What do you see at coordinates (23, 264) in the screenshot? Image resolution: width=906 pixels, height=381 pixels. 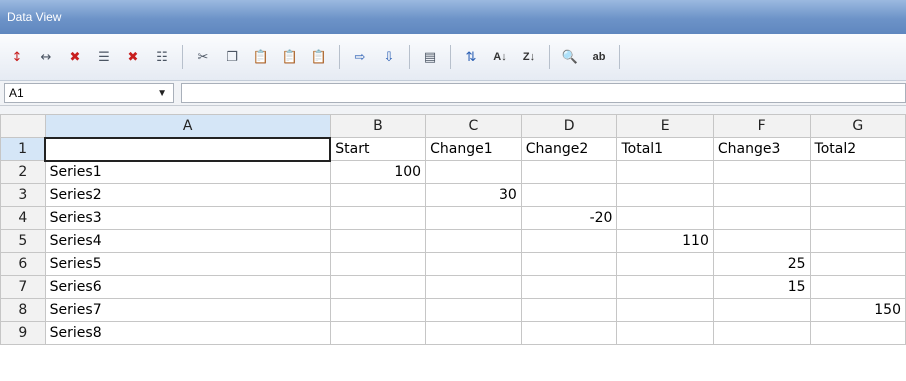 I see `row-header: 6` at bounding box center [23, 264].